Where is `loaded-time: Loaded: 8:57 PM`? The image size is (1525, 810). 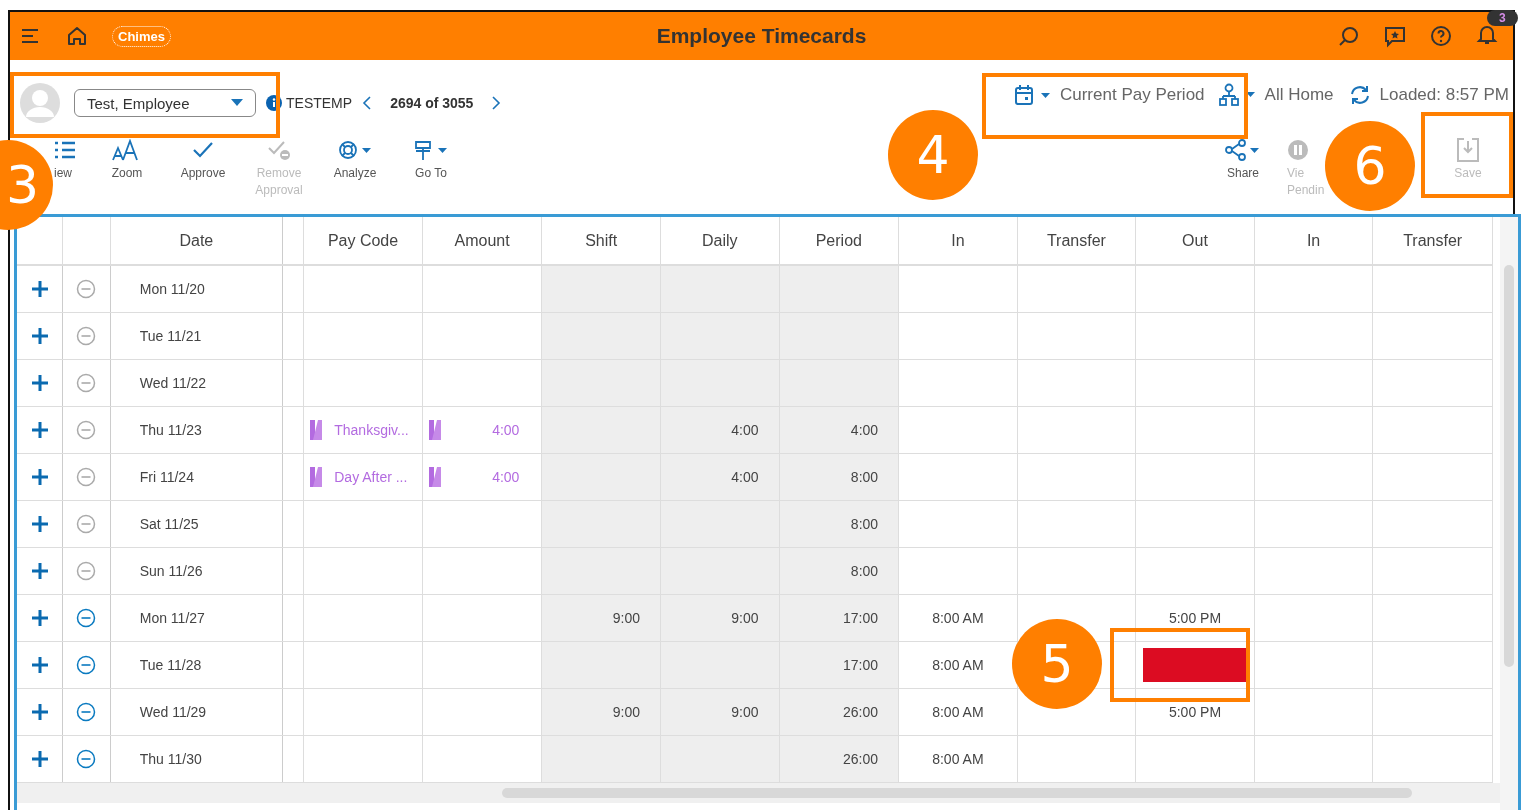 loaded-time: Loaded: 8:57 PM is located at coordinates (1444, 95).